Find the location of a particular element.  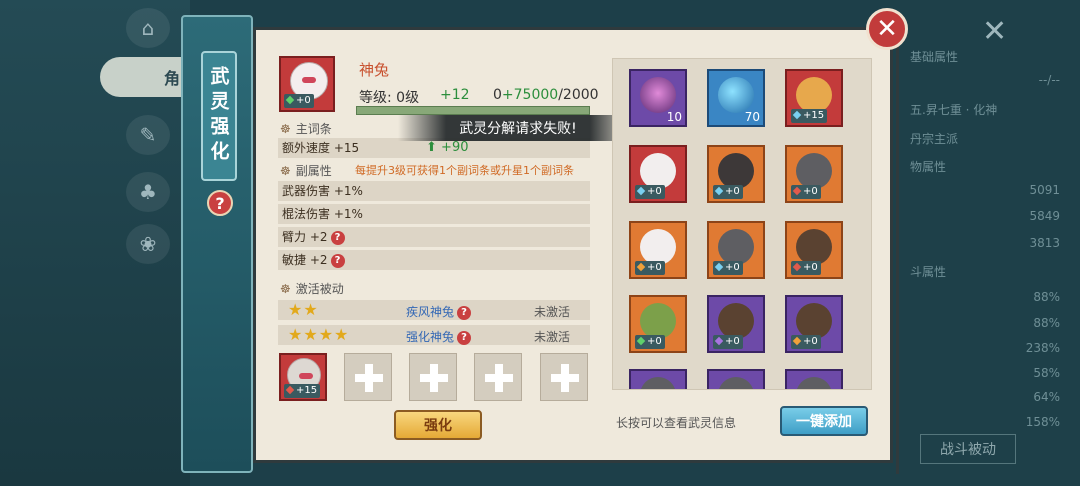

sub-attr-title: ☸ 副属性 is located at coordinates (306, 170).